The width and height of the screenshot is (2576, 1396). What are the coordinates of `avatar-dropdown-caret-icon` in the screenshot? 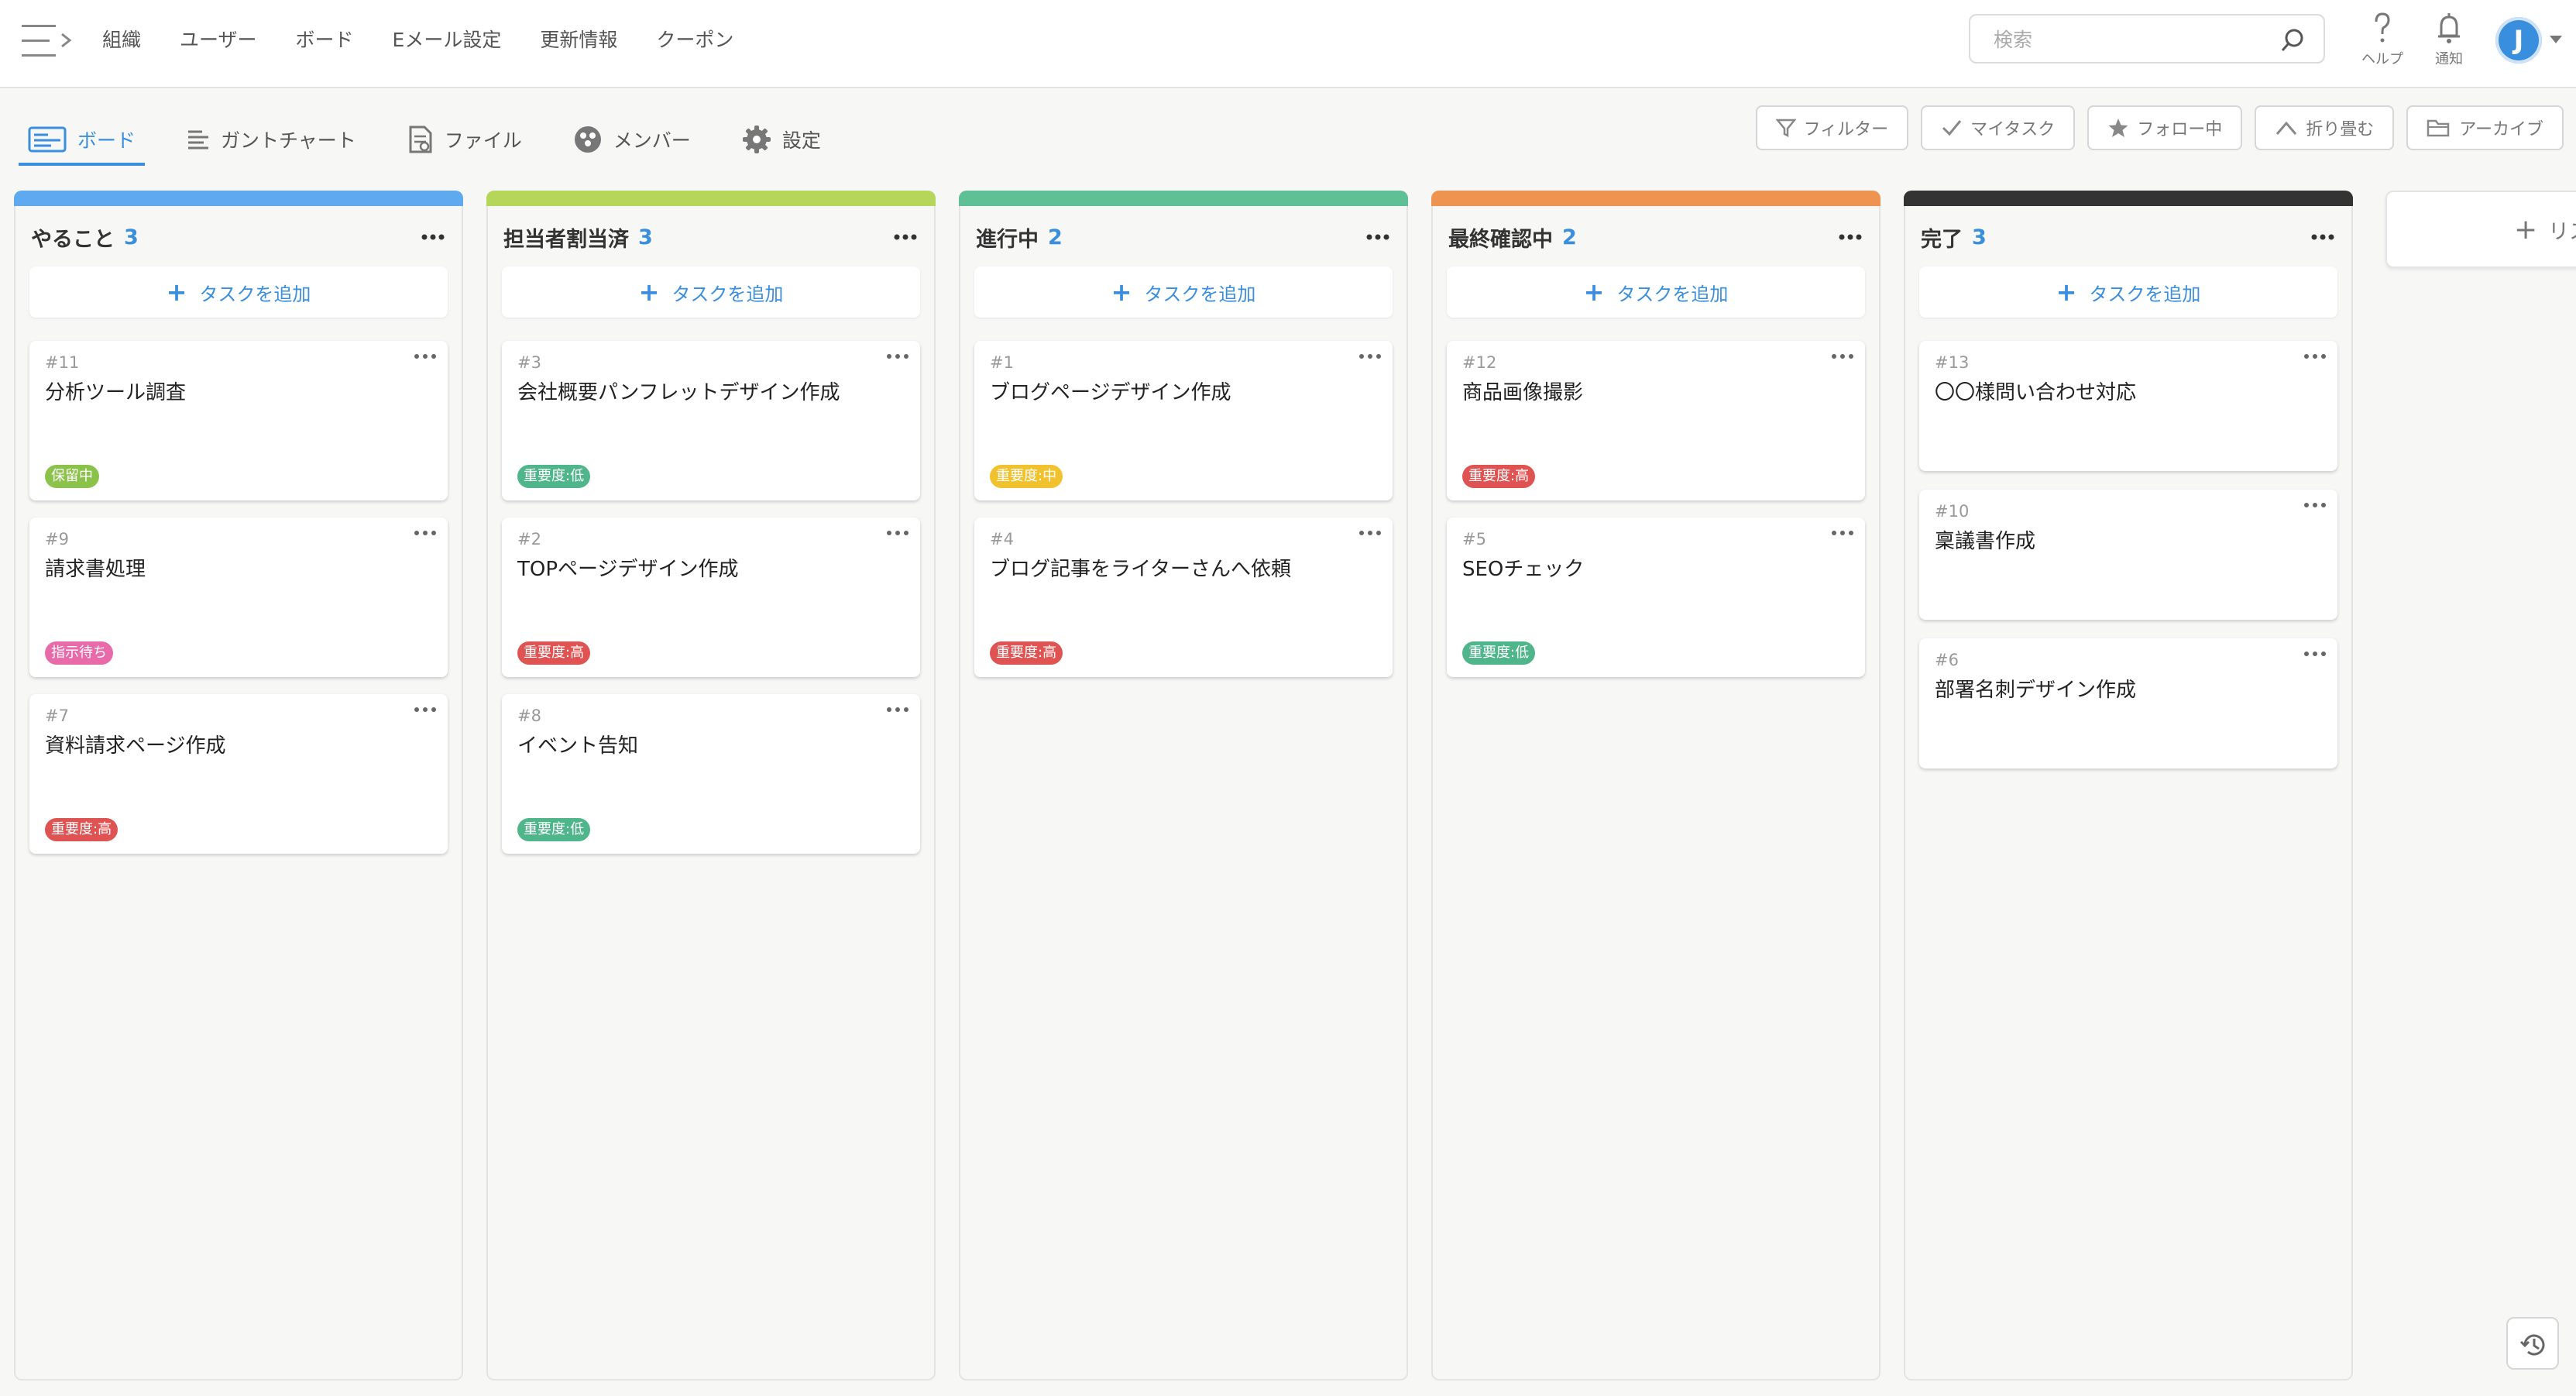 It's located at (2556, 39).